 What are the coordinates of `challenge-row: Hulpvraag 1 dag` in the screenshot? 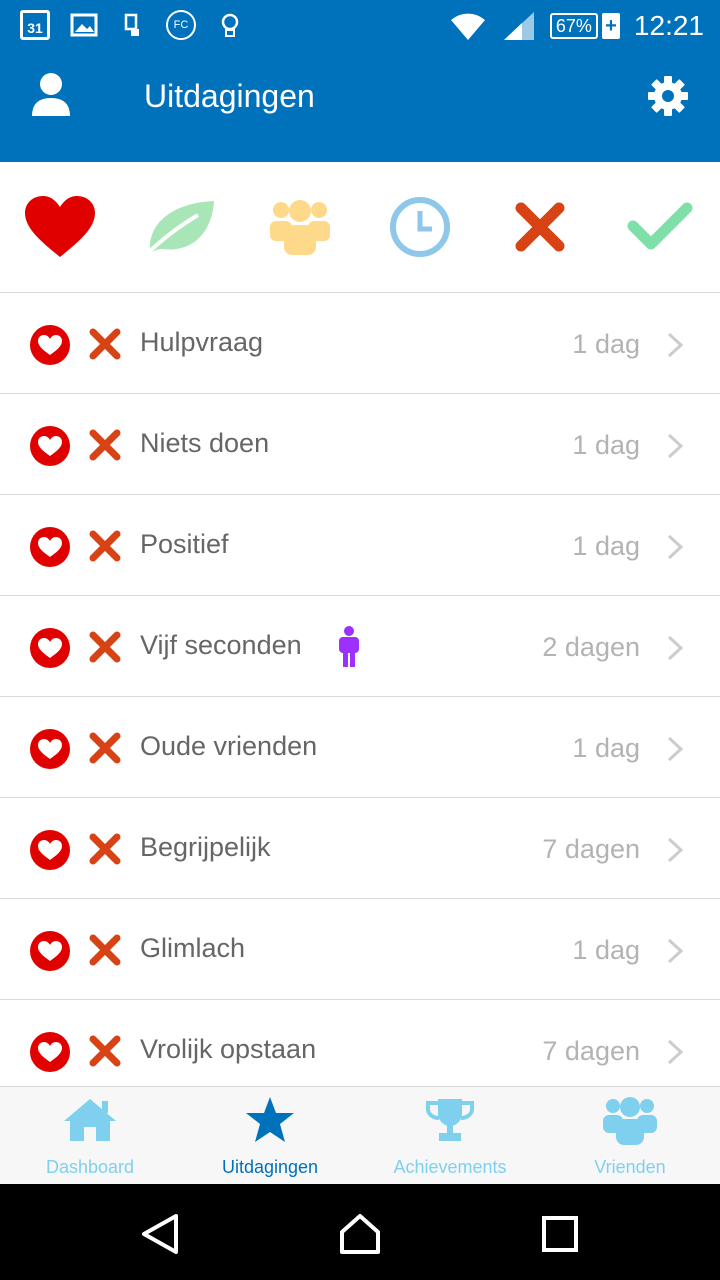 It's located at (360, 343).